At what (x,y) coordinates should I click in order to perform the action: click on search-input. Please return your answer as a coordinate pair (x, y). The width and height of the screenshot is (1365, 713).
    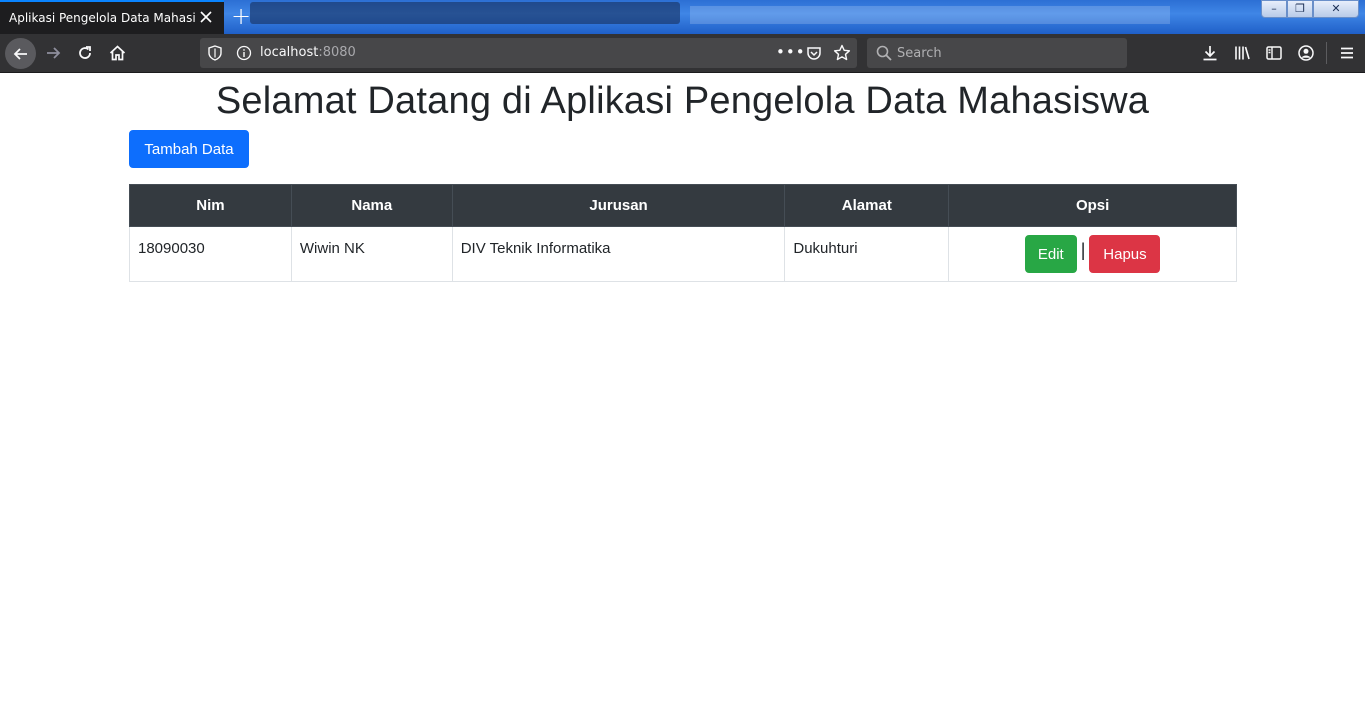
    Looking at the image, I should click on (1007, 53).